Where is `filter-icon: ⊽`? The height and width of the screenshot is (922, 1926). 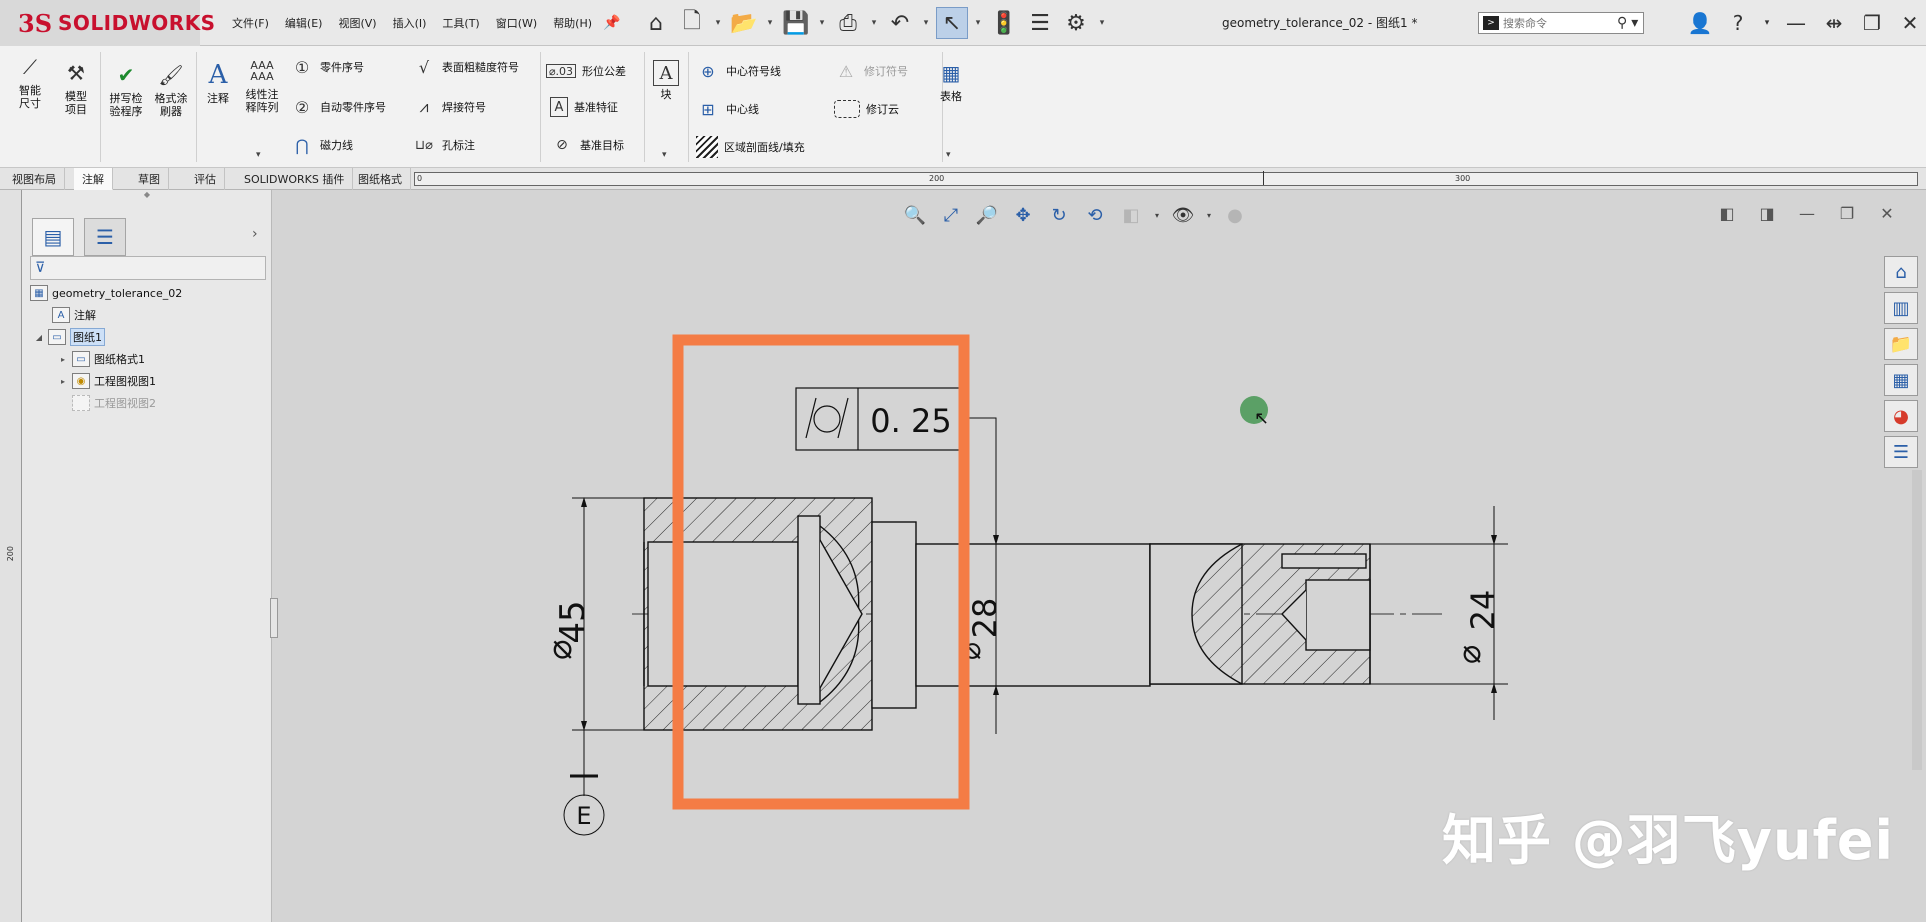 filter-icon: ⊽ is located at coordinates (40, 268).